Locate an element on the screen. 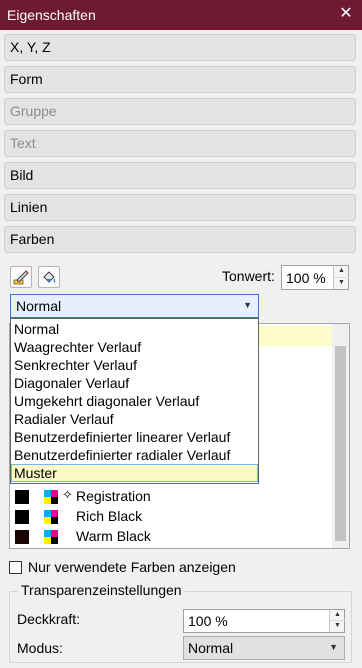 This screenshot has width=362, height=668. option-diagonal-gradient: Diagonaler Verlauf is located at coordinates (134, 383).